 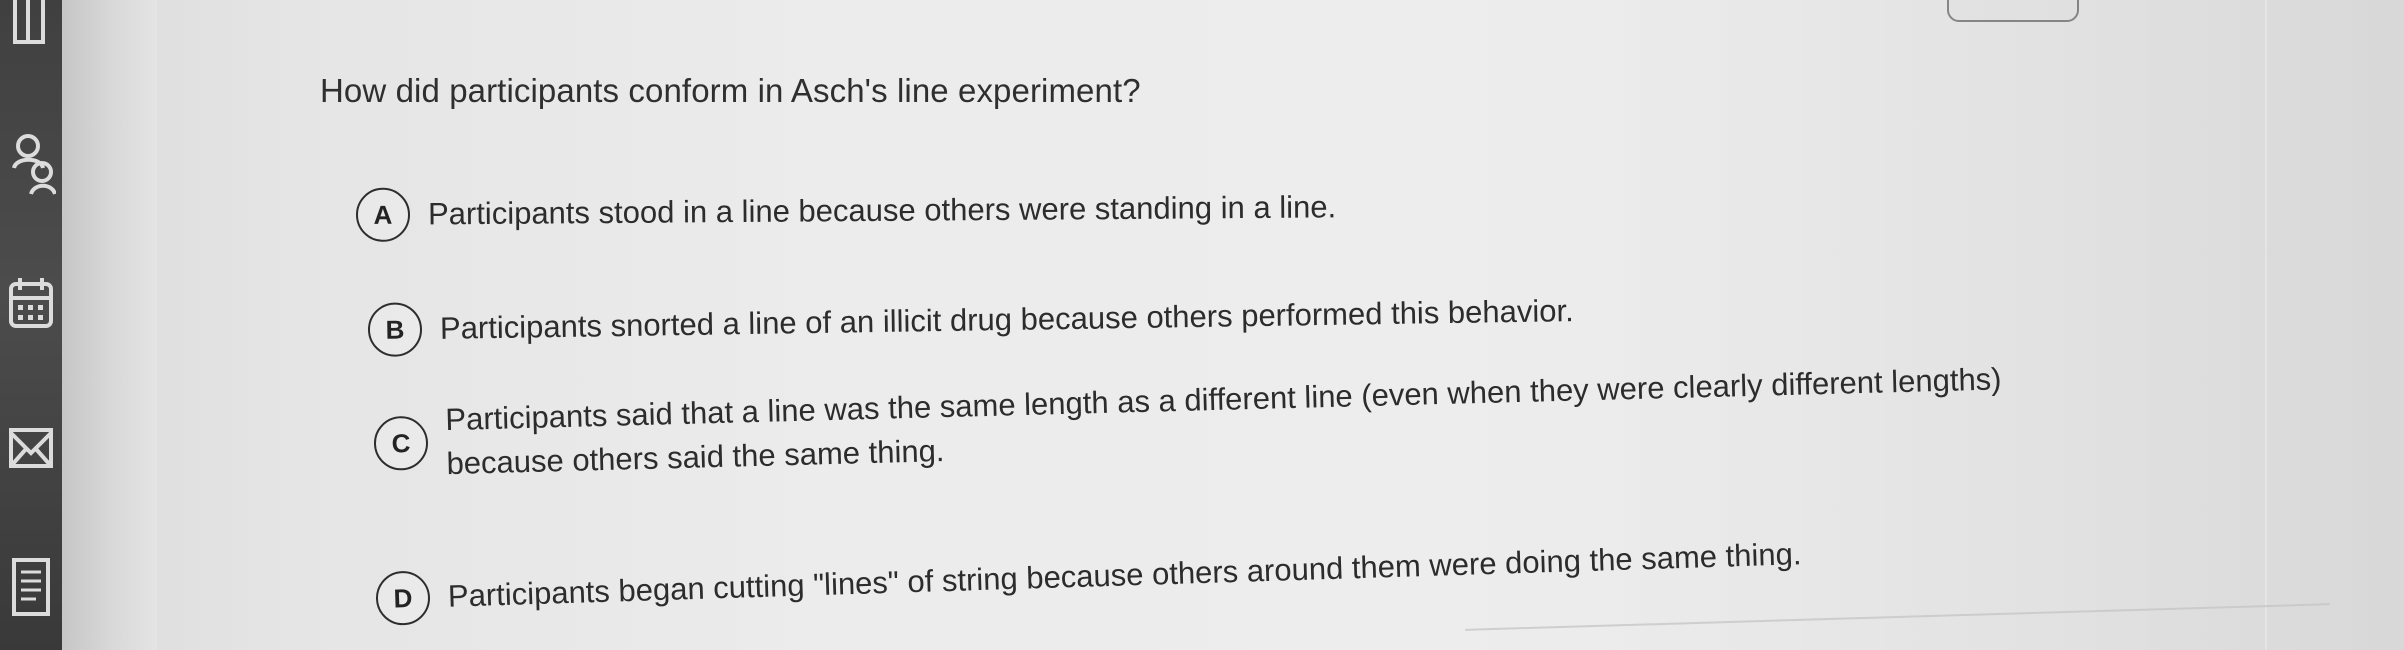 I want to click on people-icon, so click(x=32, y=164).